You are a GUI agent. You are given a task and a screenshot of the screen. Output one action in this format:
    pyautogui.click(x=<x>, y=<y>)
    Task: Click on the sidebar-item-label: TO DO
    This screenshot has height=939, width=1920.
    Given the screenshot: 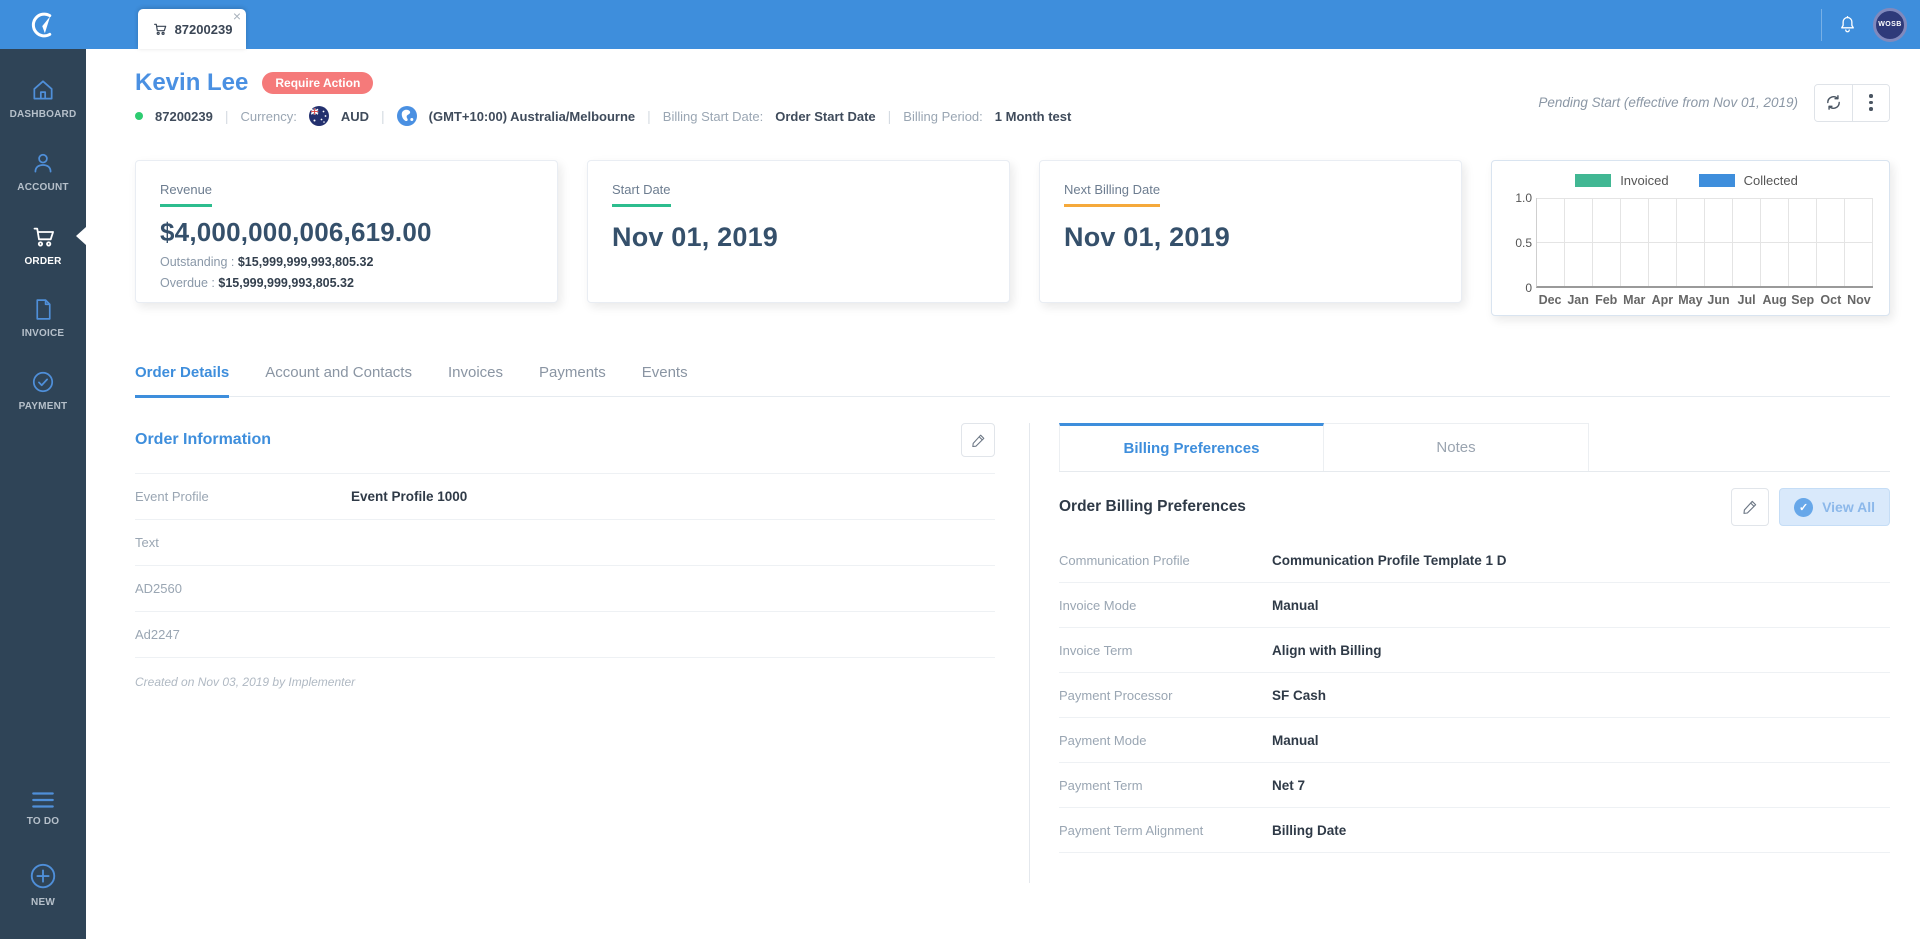 What is the action you would take?
    pyautogui.click(x=43, y=821)
    